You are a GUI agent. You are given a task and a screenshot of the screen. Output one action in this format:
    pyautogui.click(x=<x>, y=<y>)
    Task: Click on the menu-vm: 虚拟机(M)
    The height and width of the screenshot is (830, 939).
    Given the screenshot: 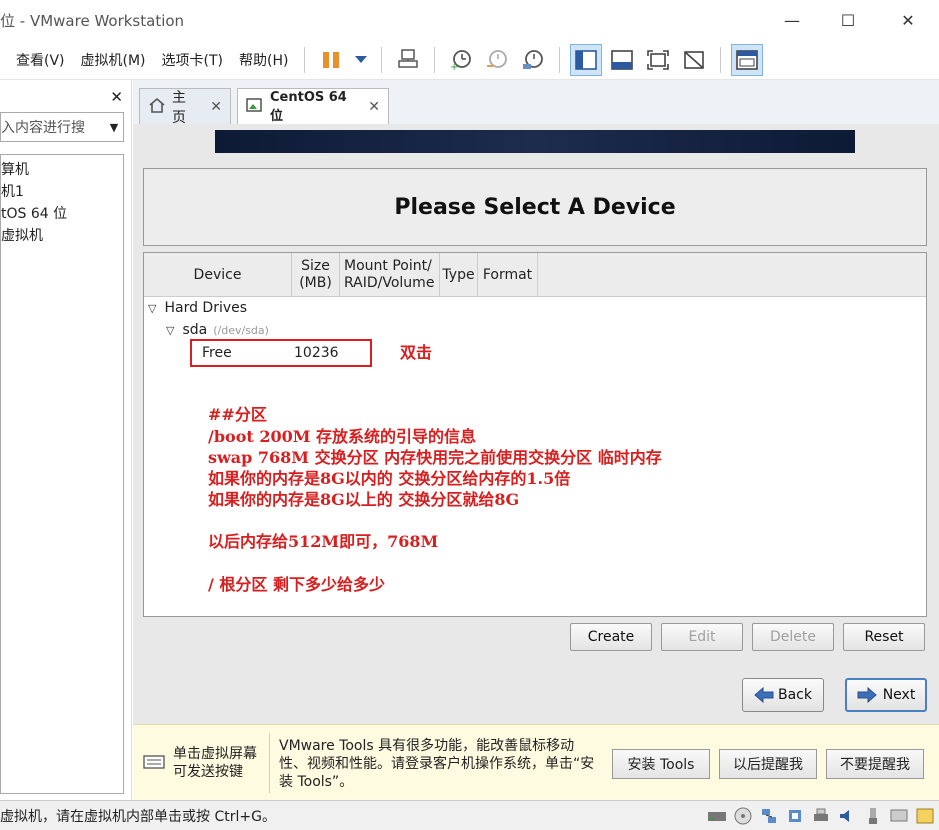 What is the action you would take?
    pyautogui.click(x=113, y=60)
    